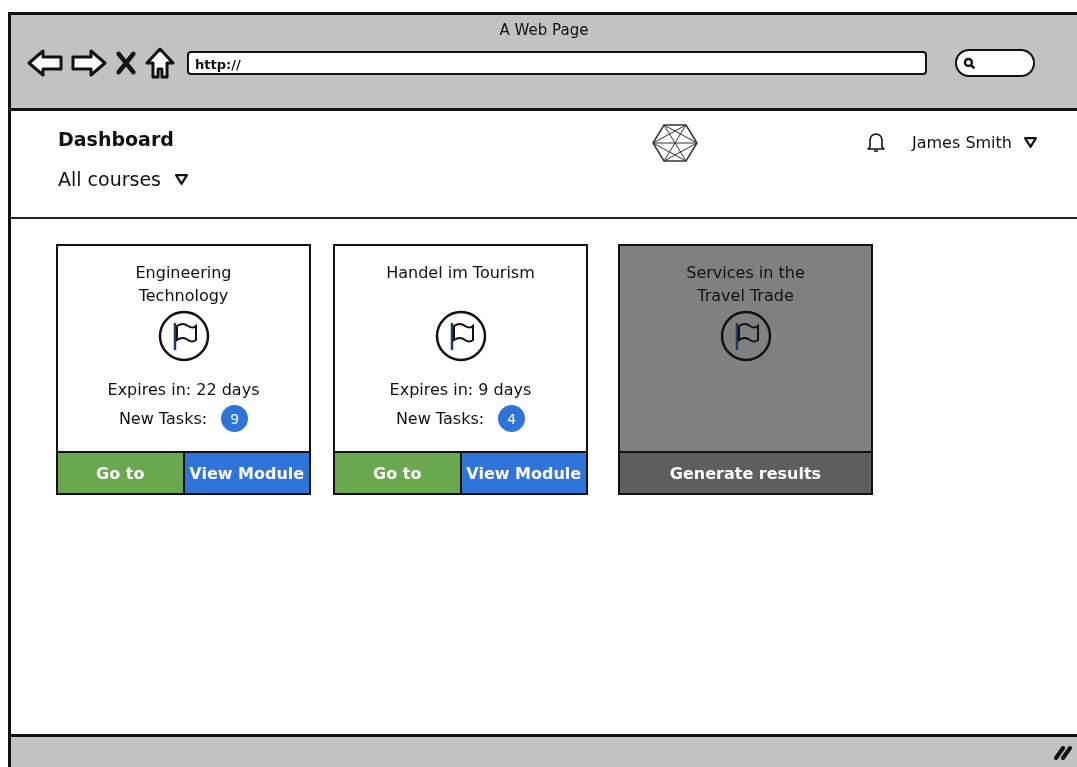 The width and height of the screenshot is (1077, 767). What do you see at coordinates (126, 63) in the screenshot?
I see `close-icon` at bounding box center [126, 63].